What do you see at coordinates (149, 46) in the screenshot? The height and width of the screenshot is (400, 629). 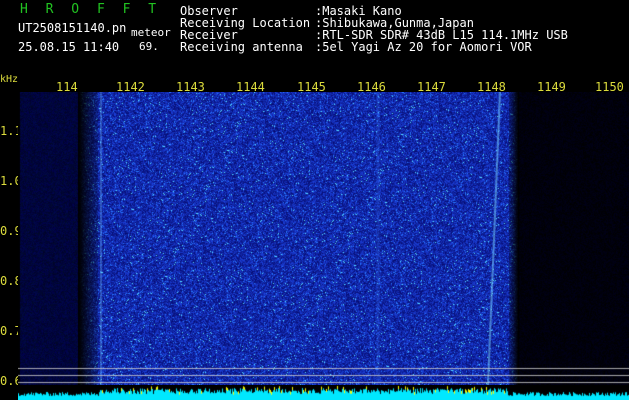 I see `meteor-count: 69.` at bounding box center [149, 46].